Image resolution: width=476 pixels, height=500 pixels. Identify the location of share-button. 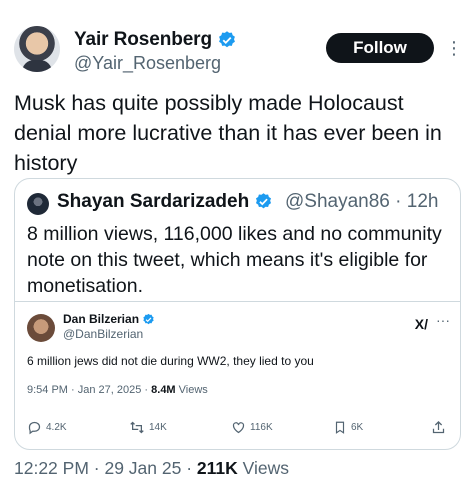
(438, 427).